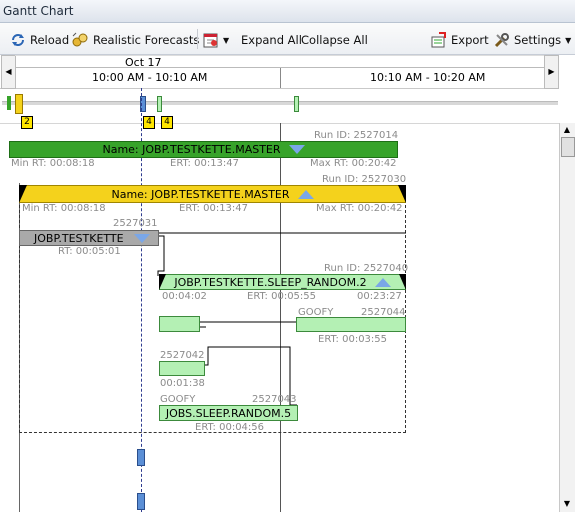 This screenshot has height=512, width=575. Describe the element at coordinates (382, 282) in the screenshot. I see `expand-icon` at that location.